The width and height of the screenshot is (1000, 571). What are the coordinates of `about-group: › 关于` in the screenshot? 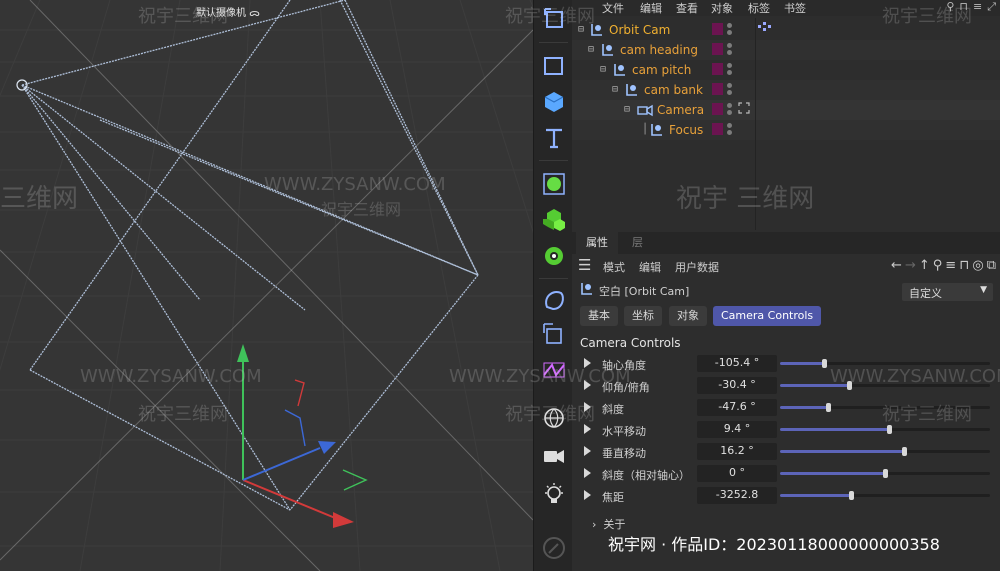 It's located at (608, 524).